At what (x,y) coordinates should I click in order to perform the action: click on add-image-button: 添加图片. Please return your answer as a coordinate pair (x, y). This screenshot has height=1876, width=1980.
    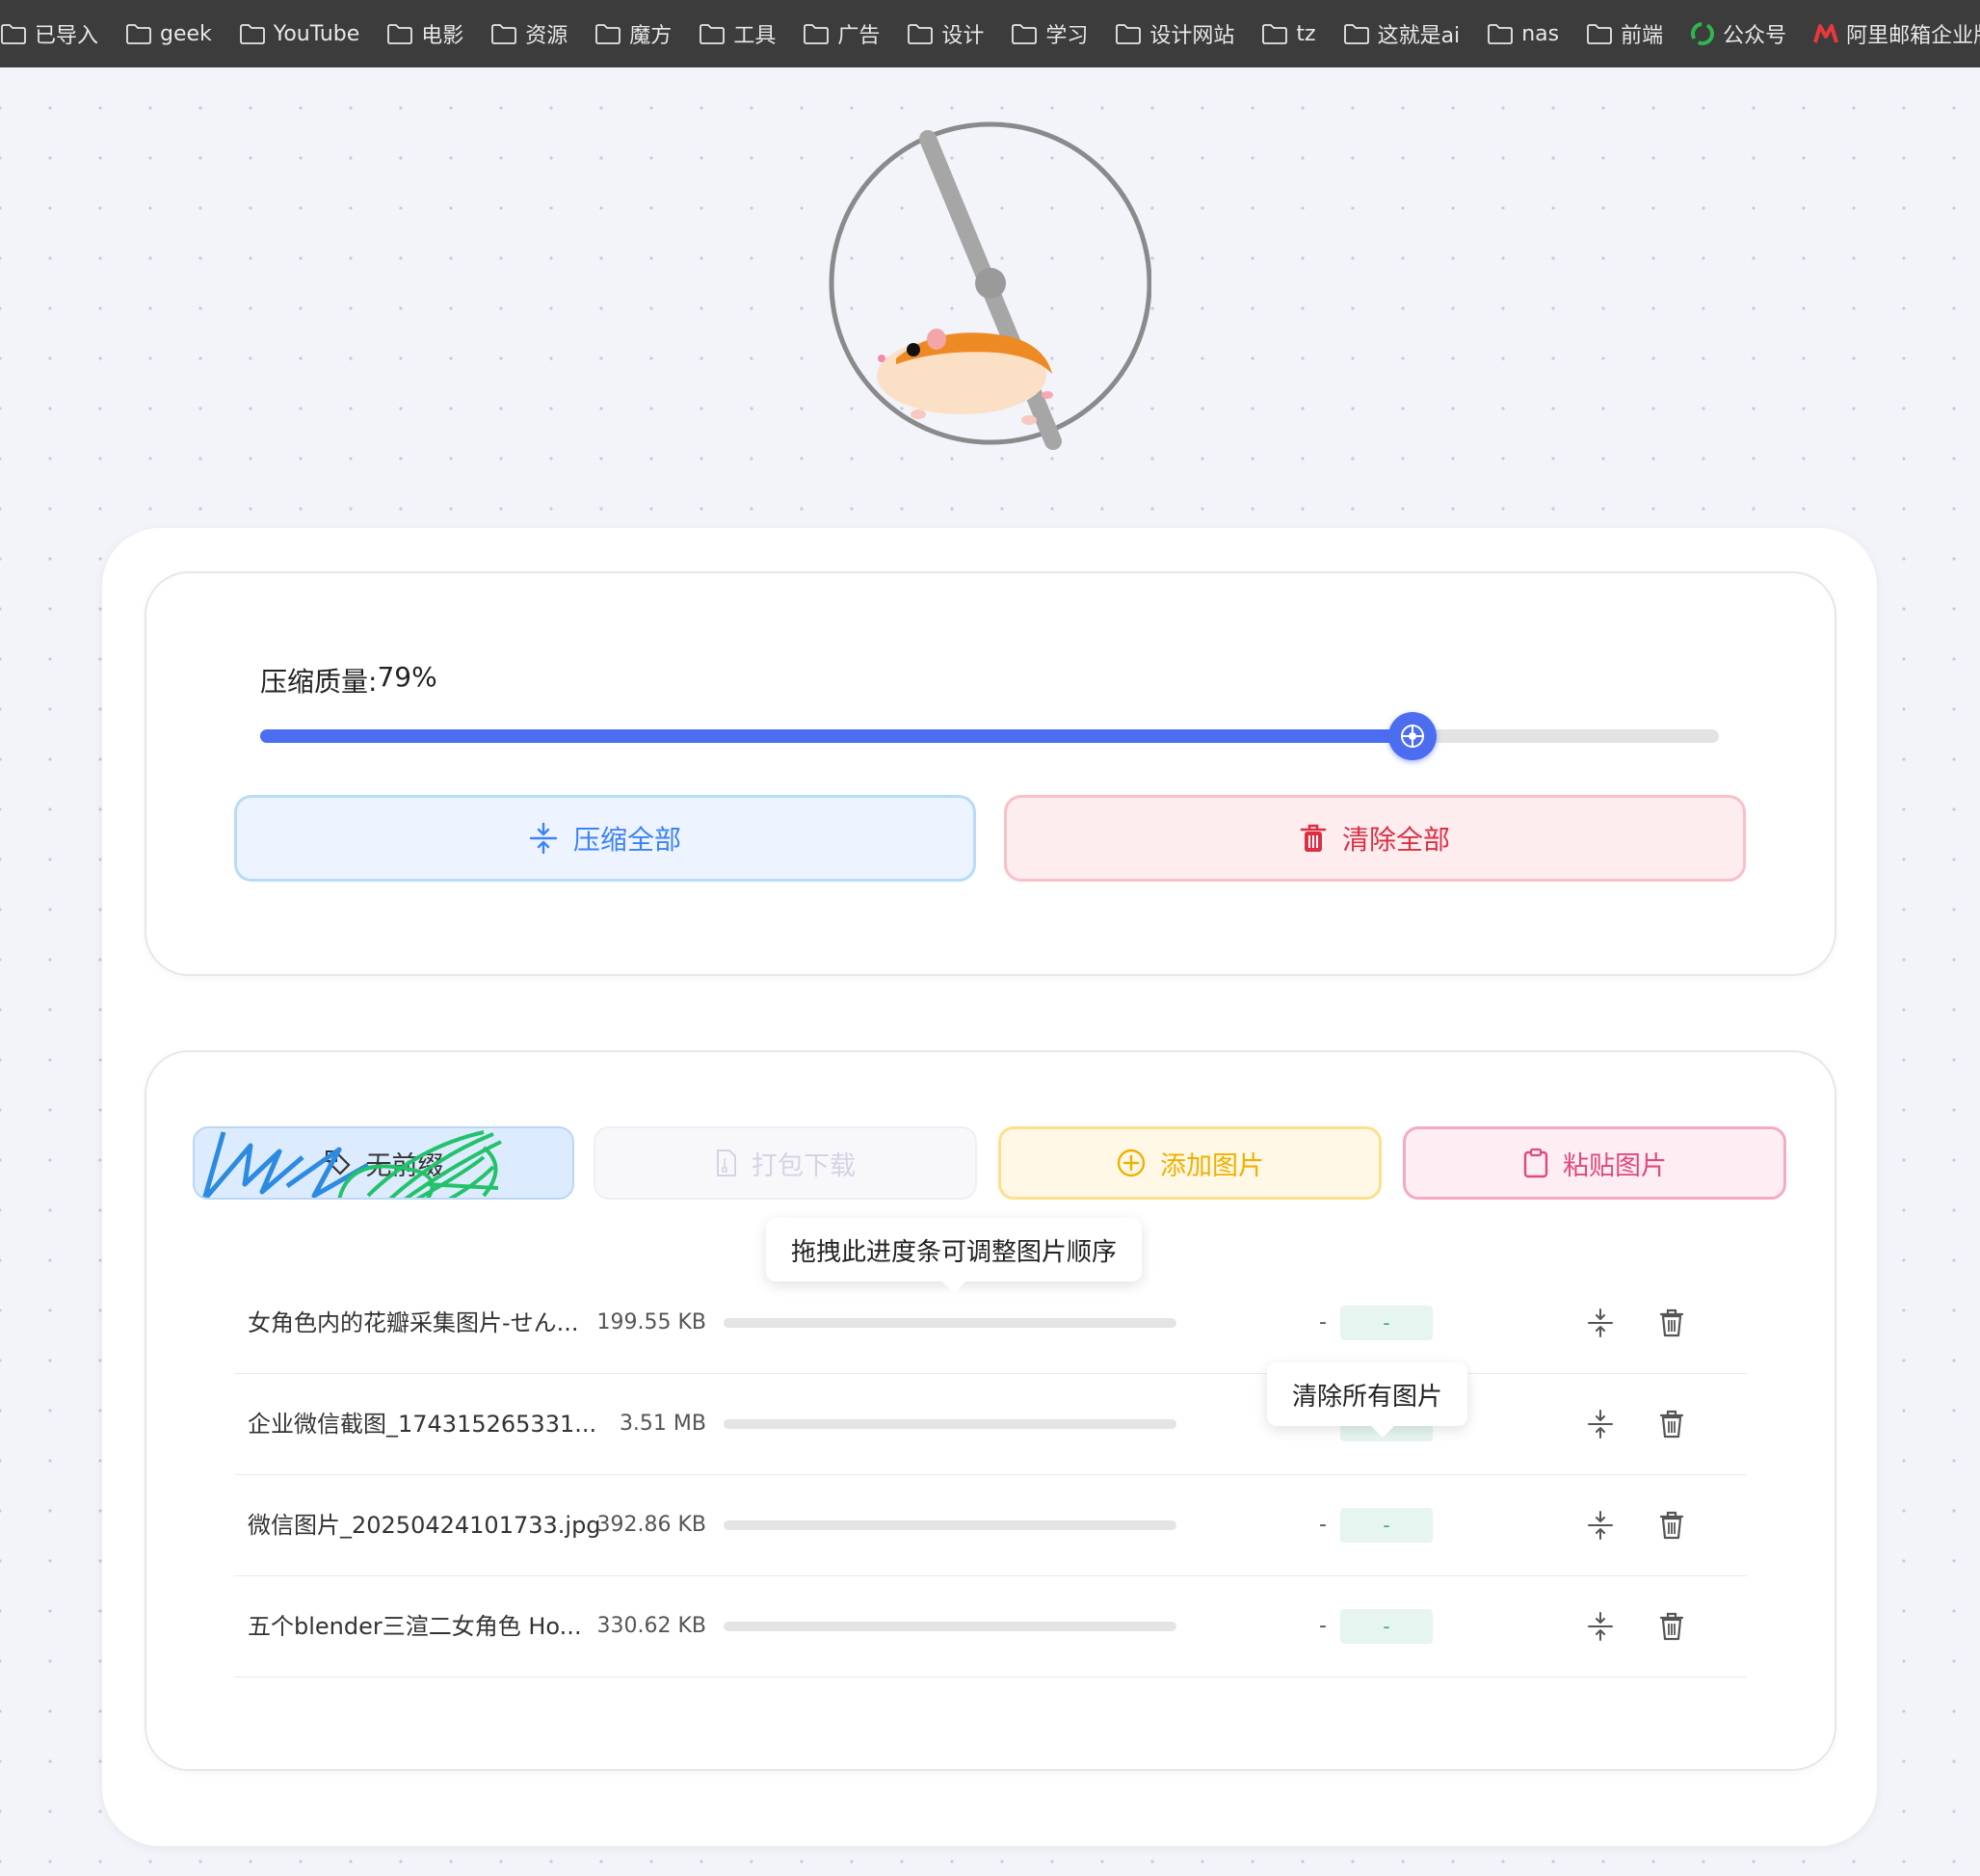
    Looking at the image, I should click on (1190, 1163).